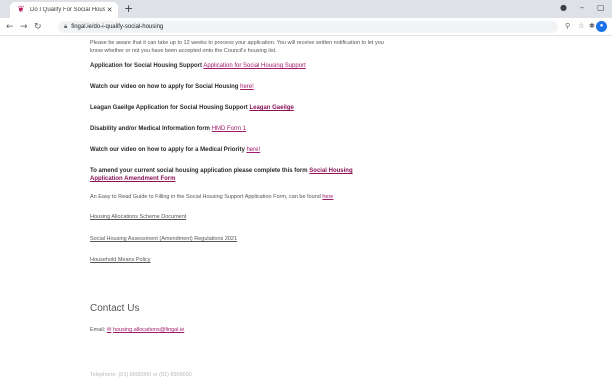  Describe the element at coordinates (38, 27) in the screenshot. I see `reload-icon: ↻` at that location.